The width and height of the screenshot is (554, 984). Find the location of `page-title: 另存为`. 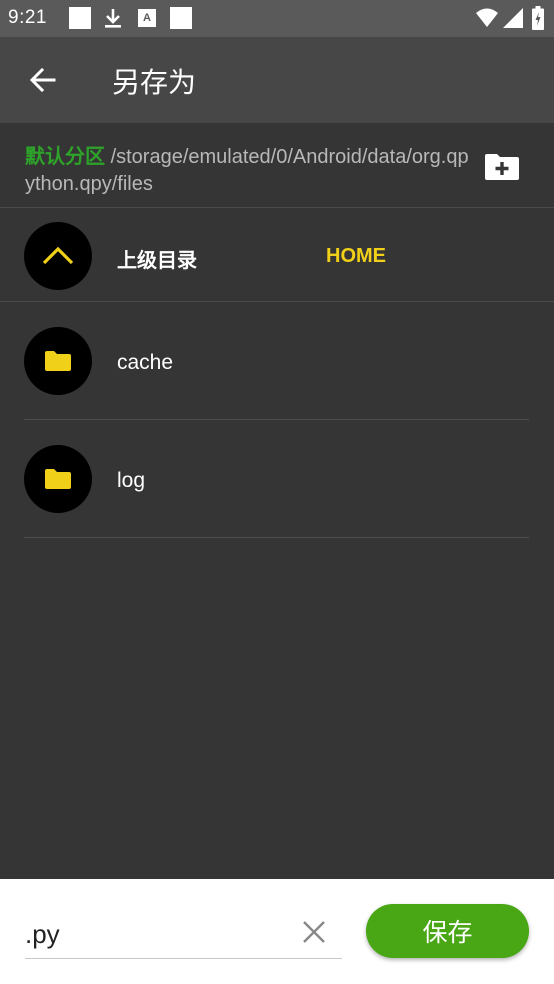

page-title: 另存为 is located at coordinates (154, 82).